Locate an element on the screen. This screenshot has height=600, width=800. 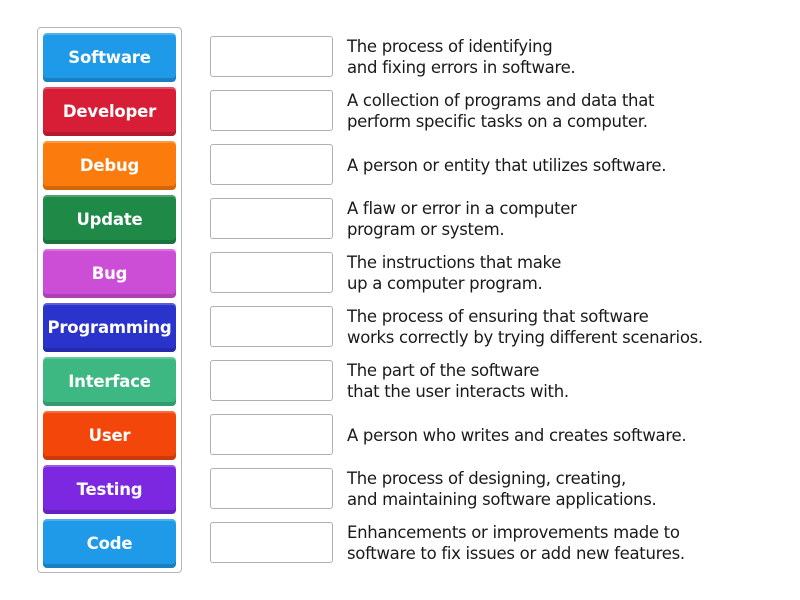
term-tile-user: User is located at coordinates (109, 435).